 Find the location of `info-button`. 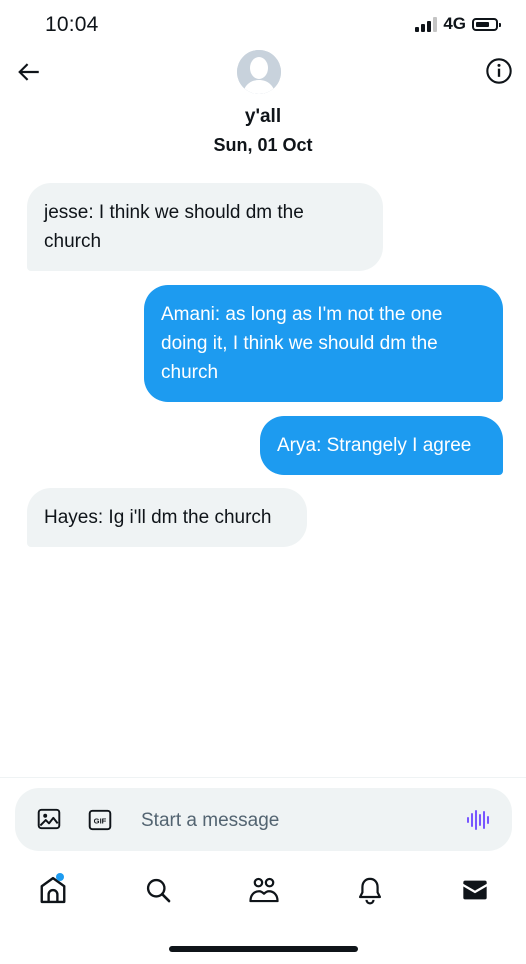

info-button is located at coordinates (499, 71).